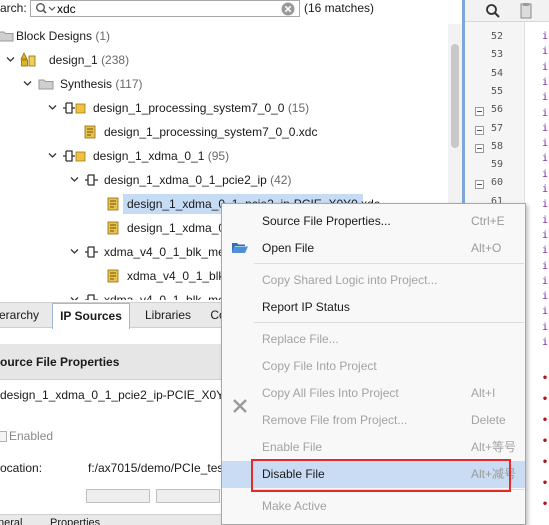 The height and width of the screenshot is (525, 549). What do you see at coordinates (373, 506) in the screenshot?
I see `menu-item-make-active: Make Active` at bounding box center [373, 506].